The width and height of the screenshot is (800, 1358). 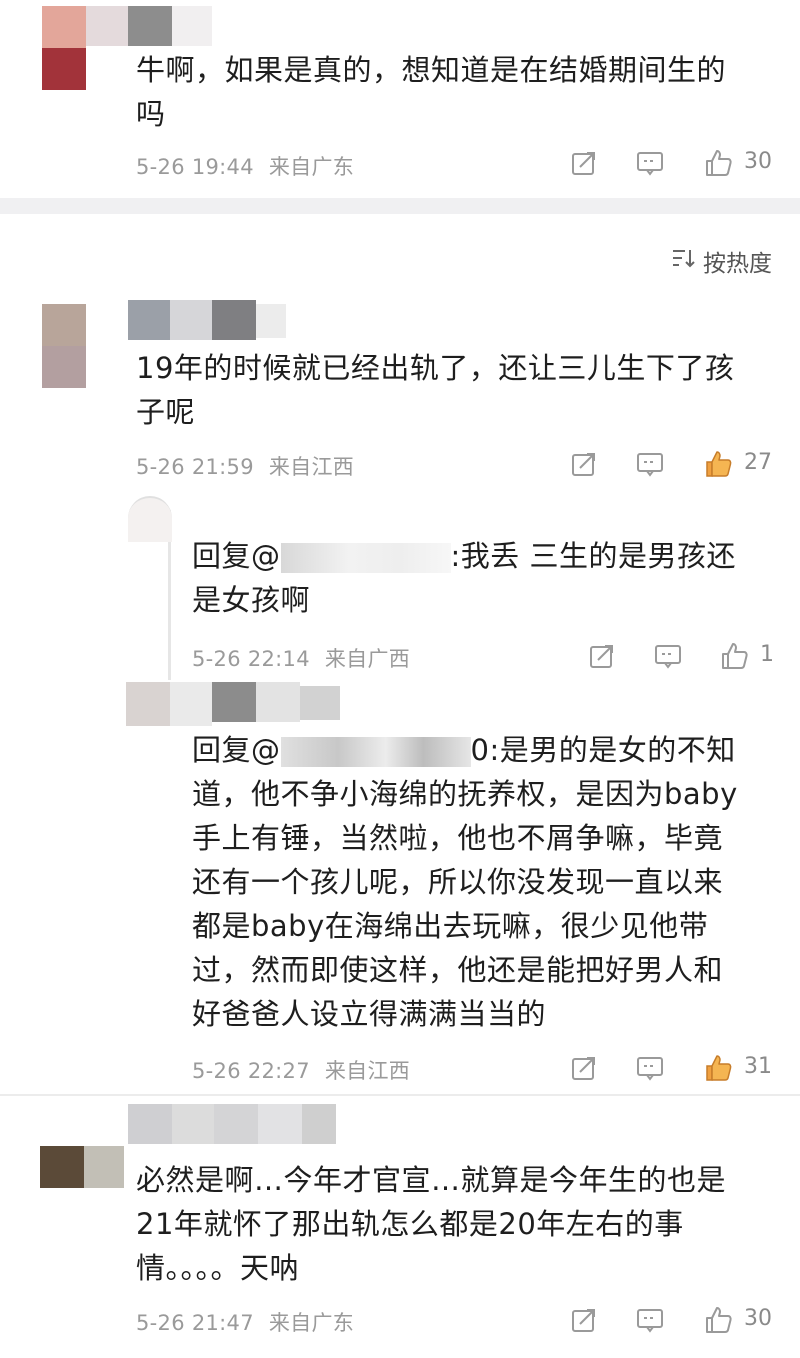 What do you see at coordinates (758, 462) in the screenshot?
I see `like-count: 27` at bounding box center [758, 462].